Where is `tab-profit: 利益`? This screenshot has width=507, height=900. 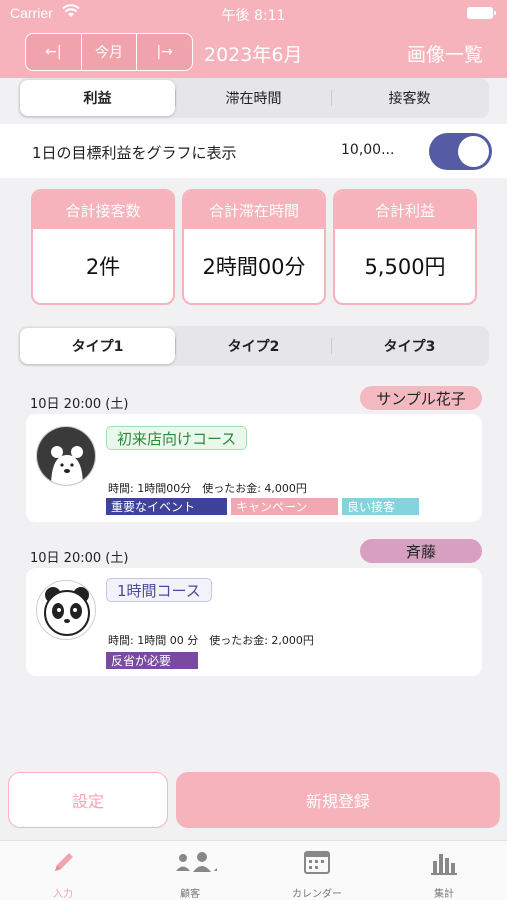 tab-profit: 利益 is located at coordinates (97, 98).